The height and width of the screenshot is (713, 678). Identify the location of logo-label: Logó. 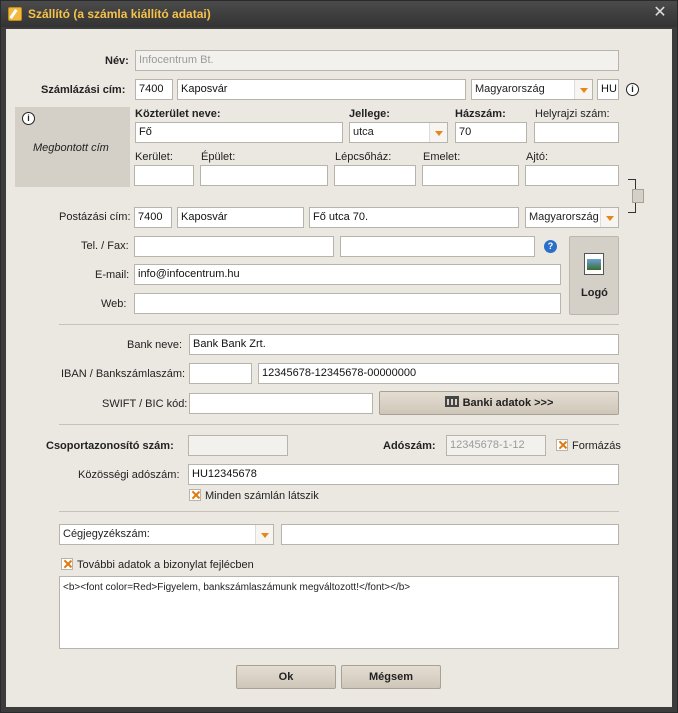
(594, 293).